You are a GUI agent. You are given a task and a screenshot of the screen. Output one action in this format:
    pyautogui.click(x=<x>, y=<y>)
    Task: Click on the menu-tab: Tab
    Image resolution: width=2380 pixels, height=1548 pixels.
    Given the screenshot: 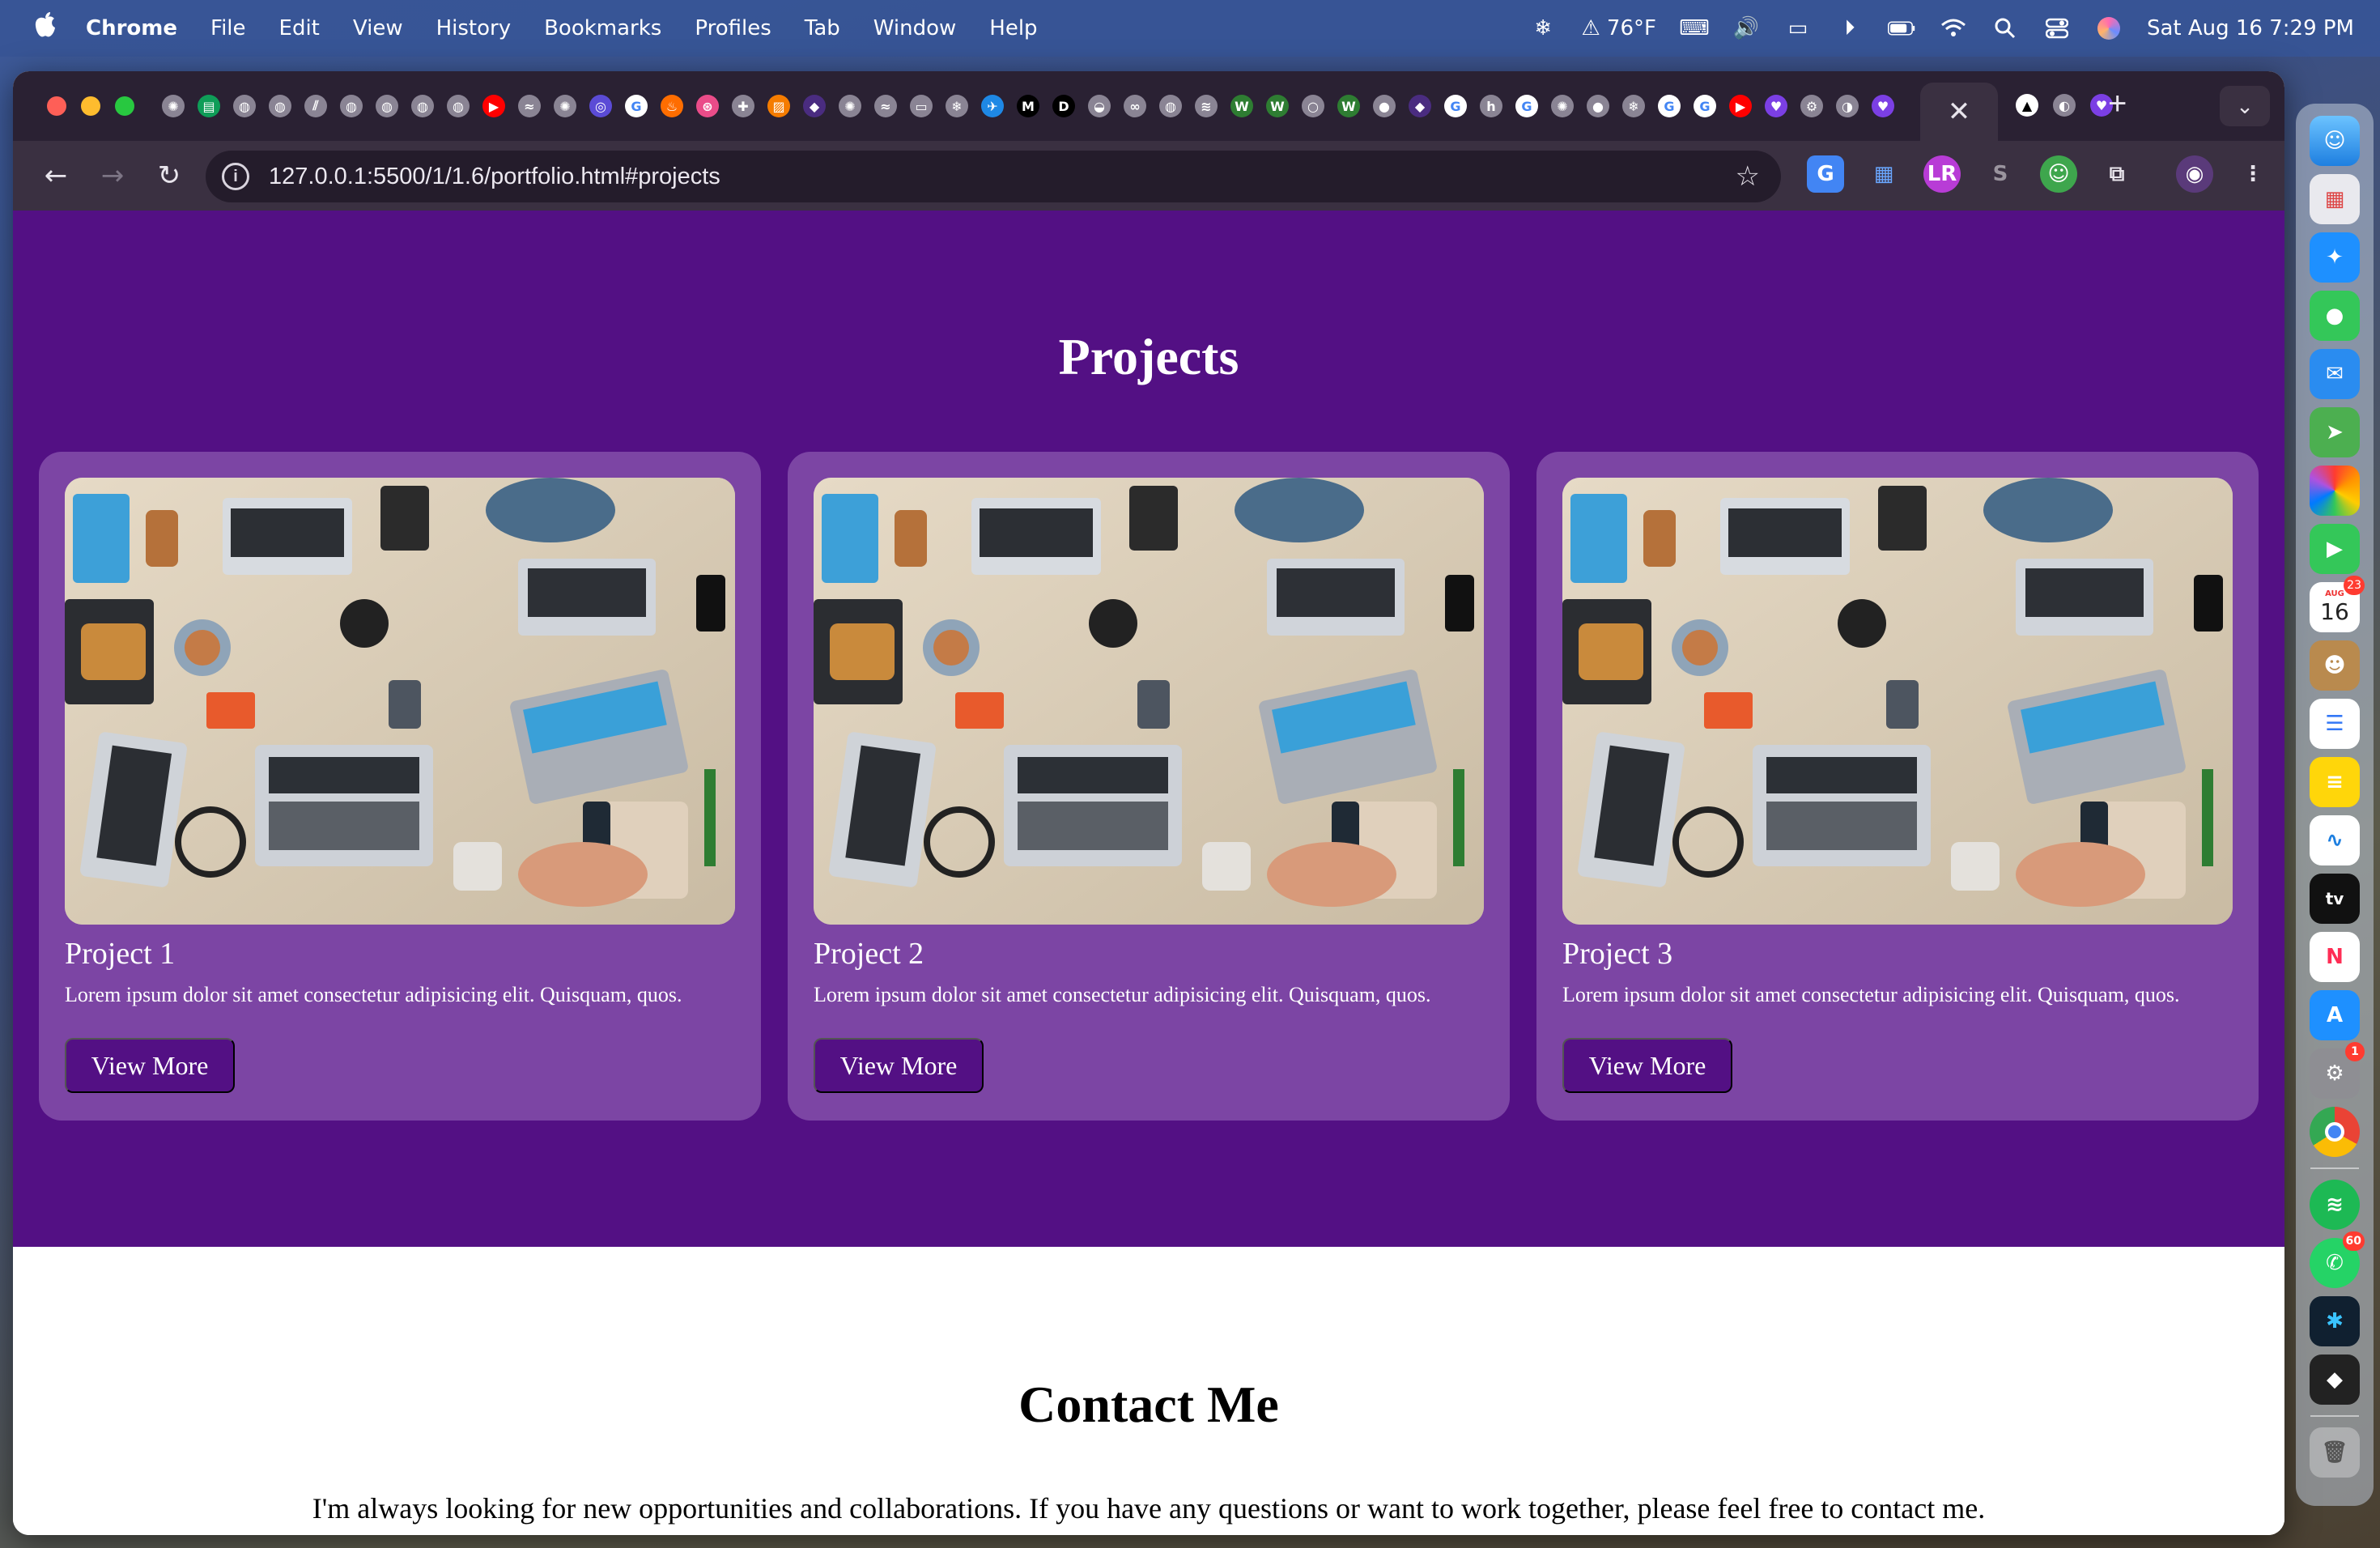 What is the action you would take?
    pyautogui.click(x=823, y=28)
    